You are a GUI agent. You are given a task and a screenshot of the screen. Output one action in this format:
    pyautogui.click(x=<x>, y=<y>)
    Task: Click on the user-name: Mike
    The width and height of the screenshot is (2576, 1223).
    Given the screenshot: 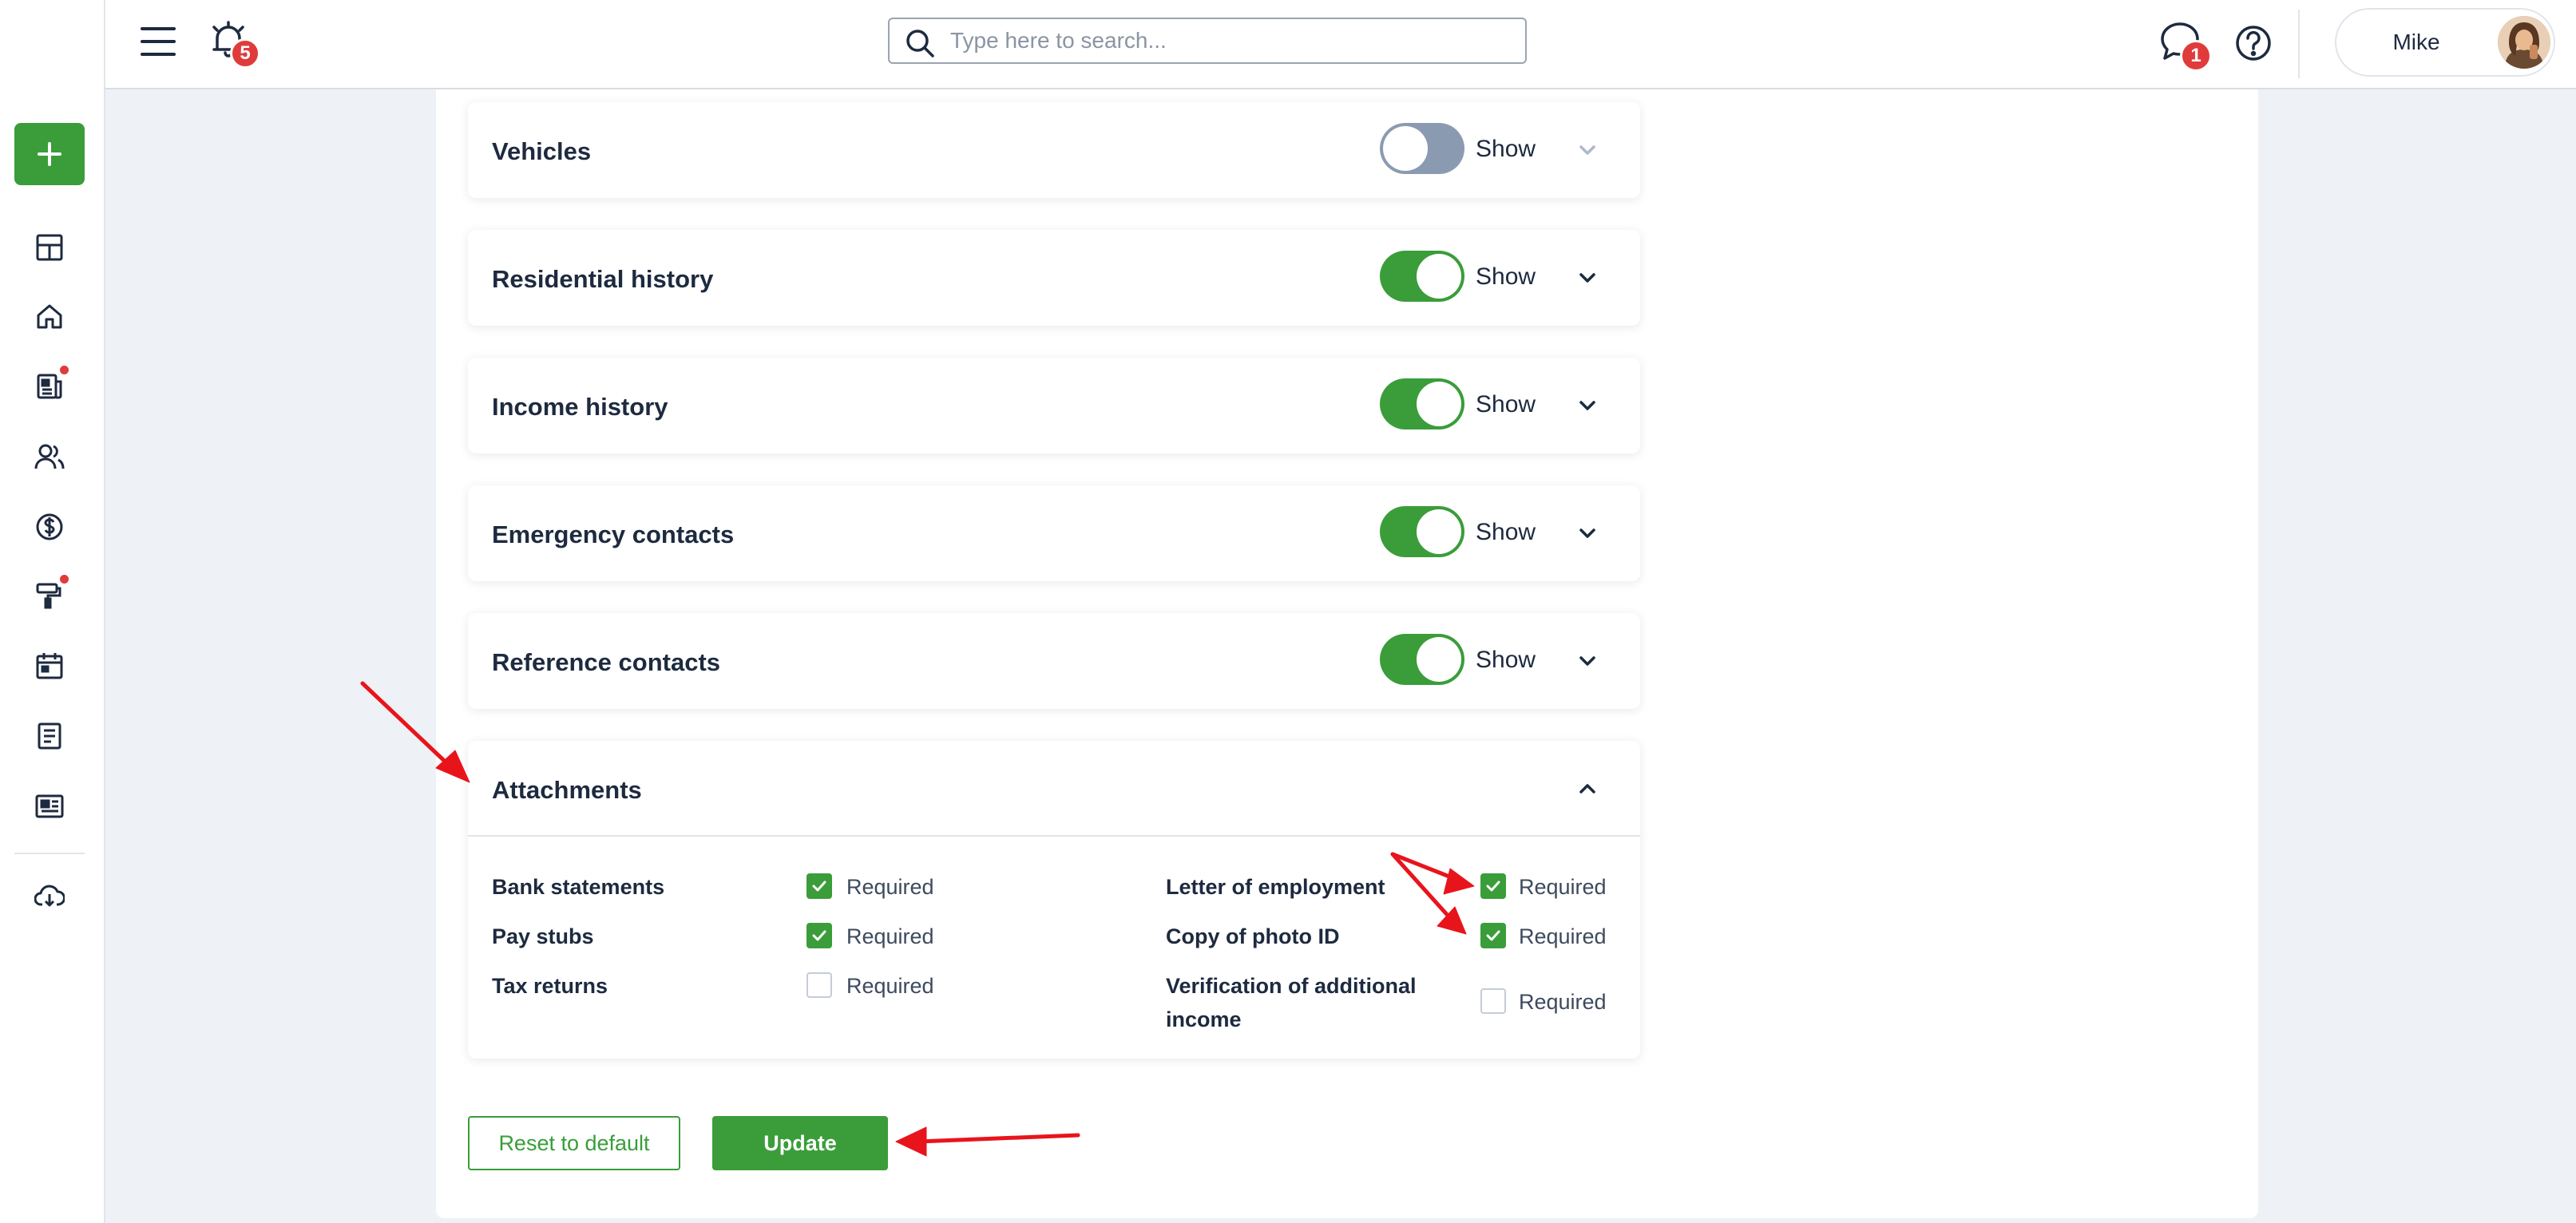 What is the action you would take?
    pyautogui.click(x=2416, y=42)
    